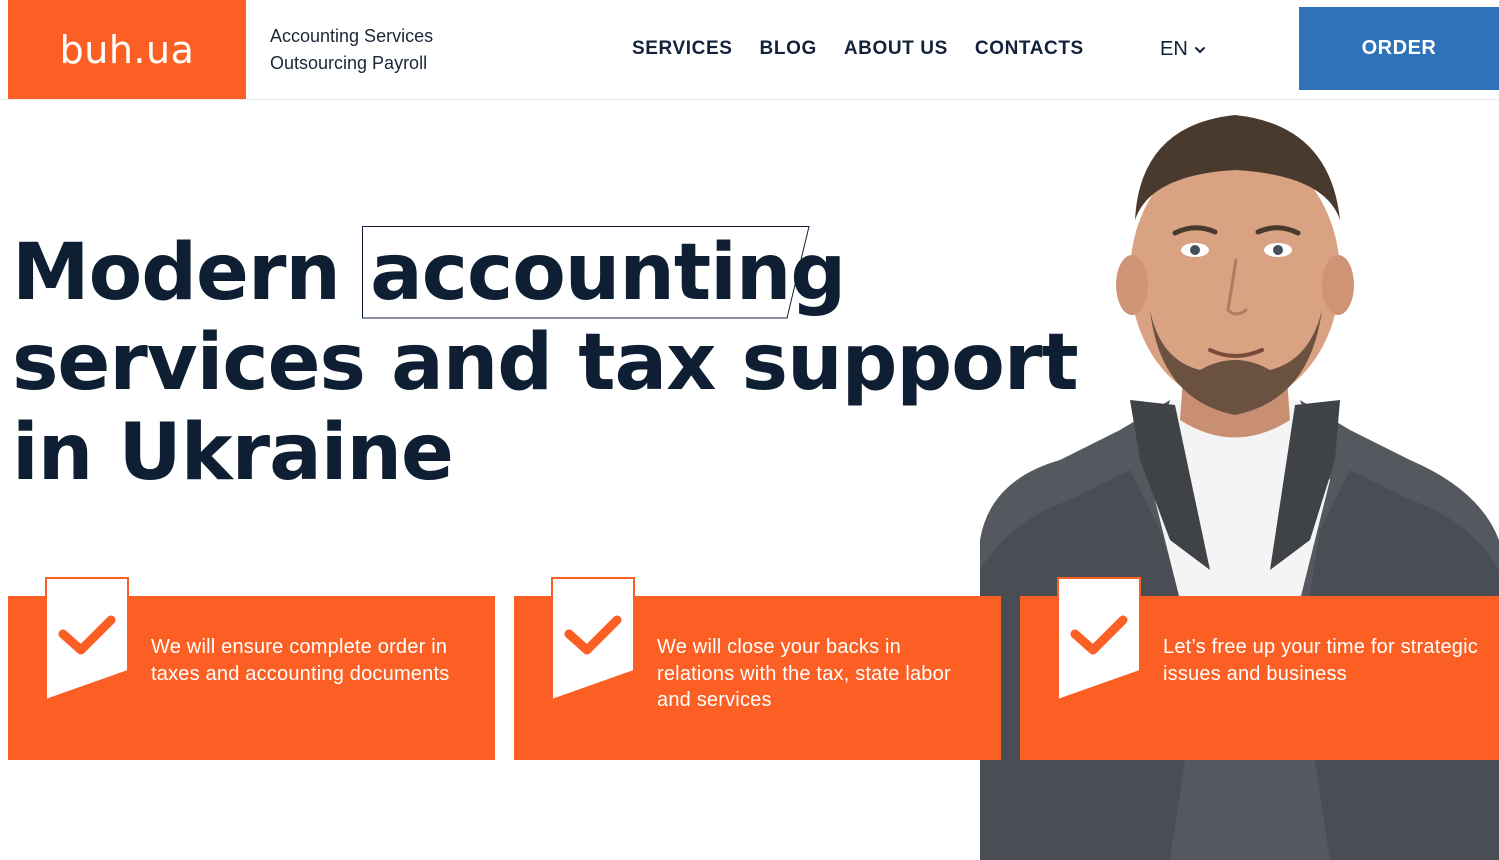 This screenshot has width=1499, height=860. Describe the element at coordinates (682, 49) in the screenshot. I see `nav-services: SERVICES` at that location.